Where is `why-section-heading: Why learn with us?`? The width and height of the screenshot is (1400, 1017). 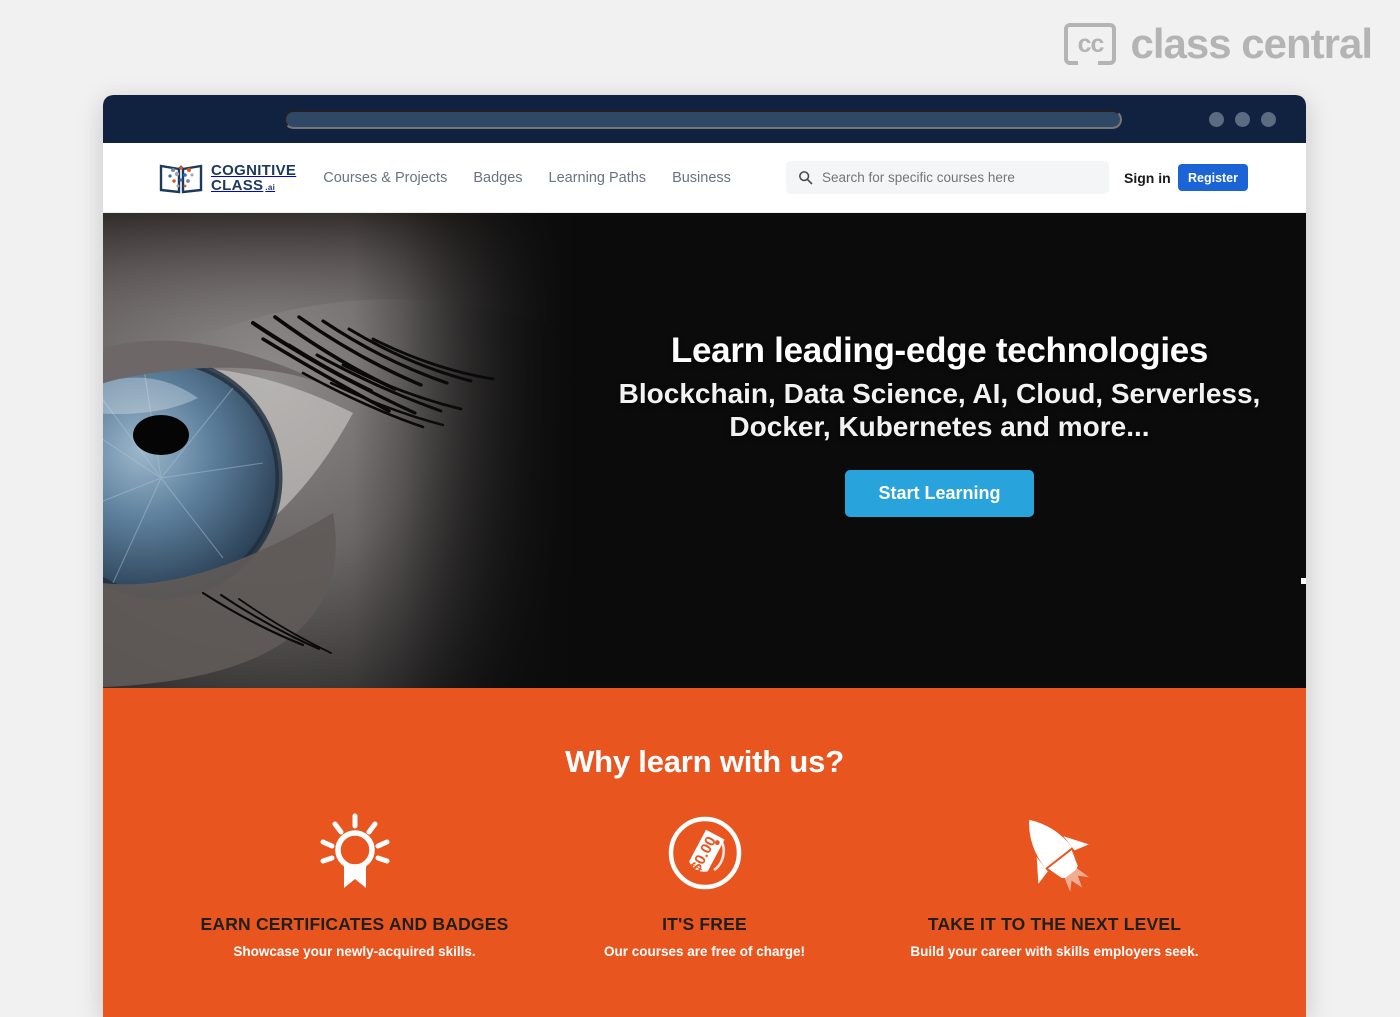
why-section-heading: Why learn with us? is located at coordinates (704, 761).